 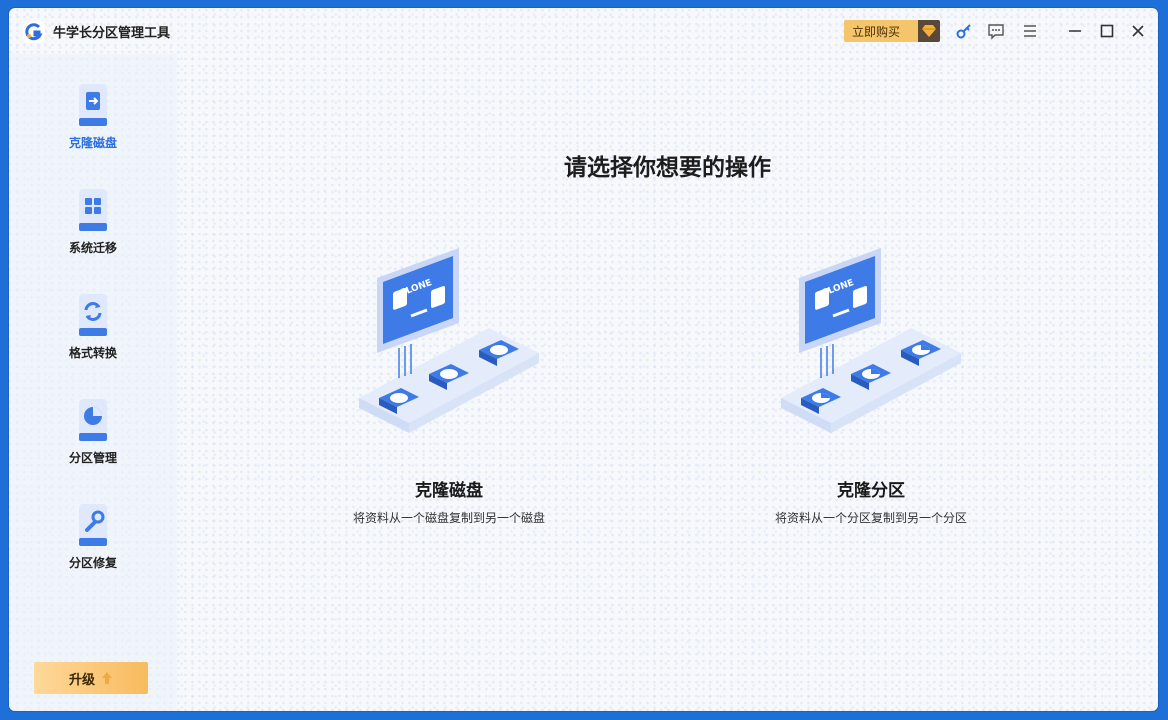 I want to click on buy-now-button: 立即购买, so click(x=892, y=31).